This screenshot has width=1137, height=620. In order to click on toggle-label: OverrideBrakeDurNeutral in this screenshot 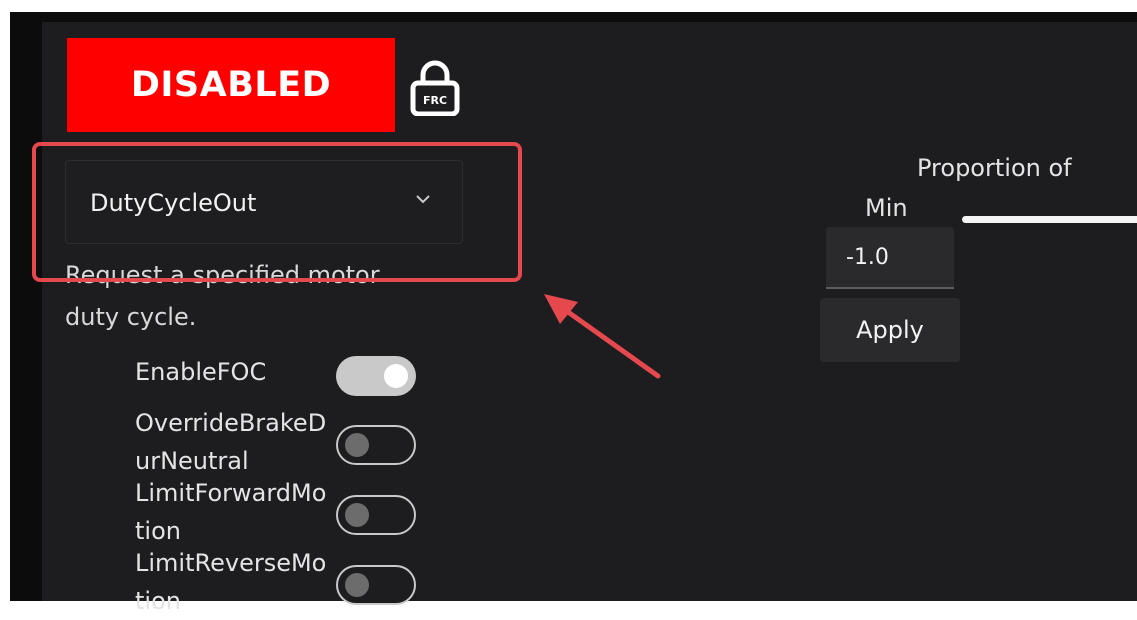, I will do `click(231, 442)`.